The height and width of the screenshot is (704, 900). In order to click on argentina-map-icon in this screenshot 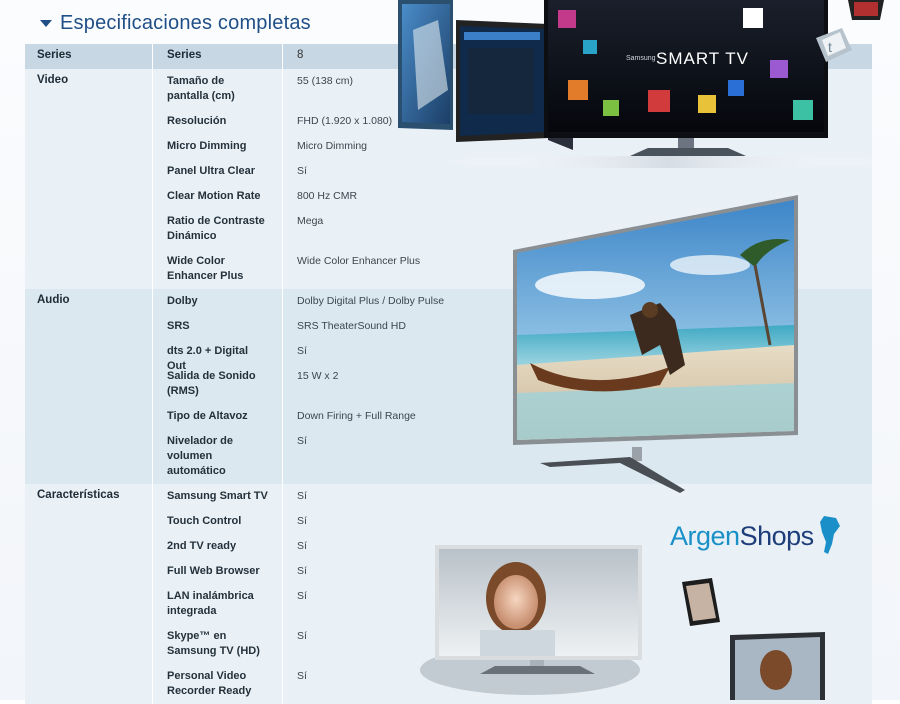, I will do `click(829, 535)`.